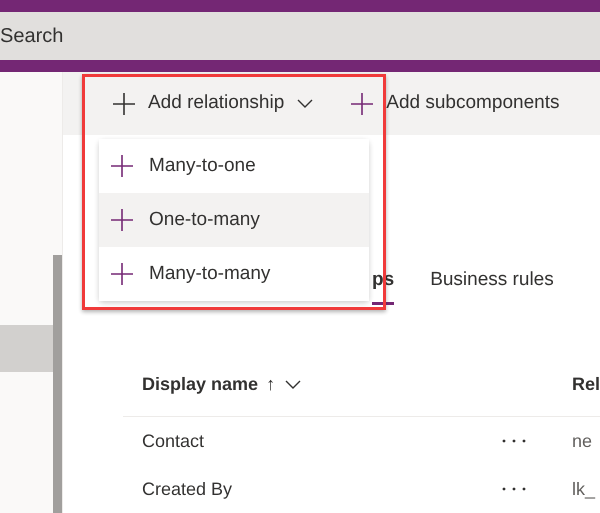 This screenshot has height=513, width=600. I want to click on menu-item: Many-to-one, so click(234, 166).